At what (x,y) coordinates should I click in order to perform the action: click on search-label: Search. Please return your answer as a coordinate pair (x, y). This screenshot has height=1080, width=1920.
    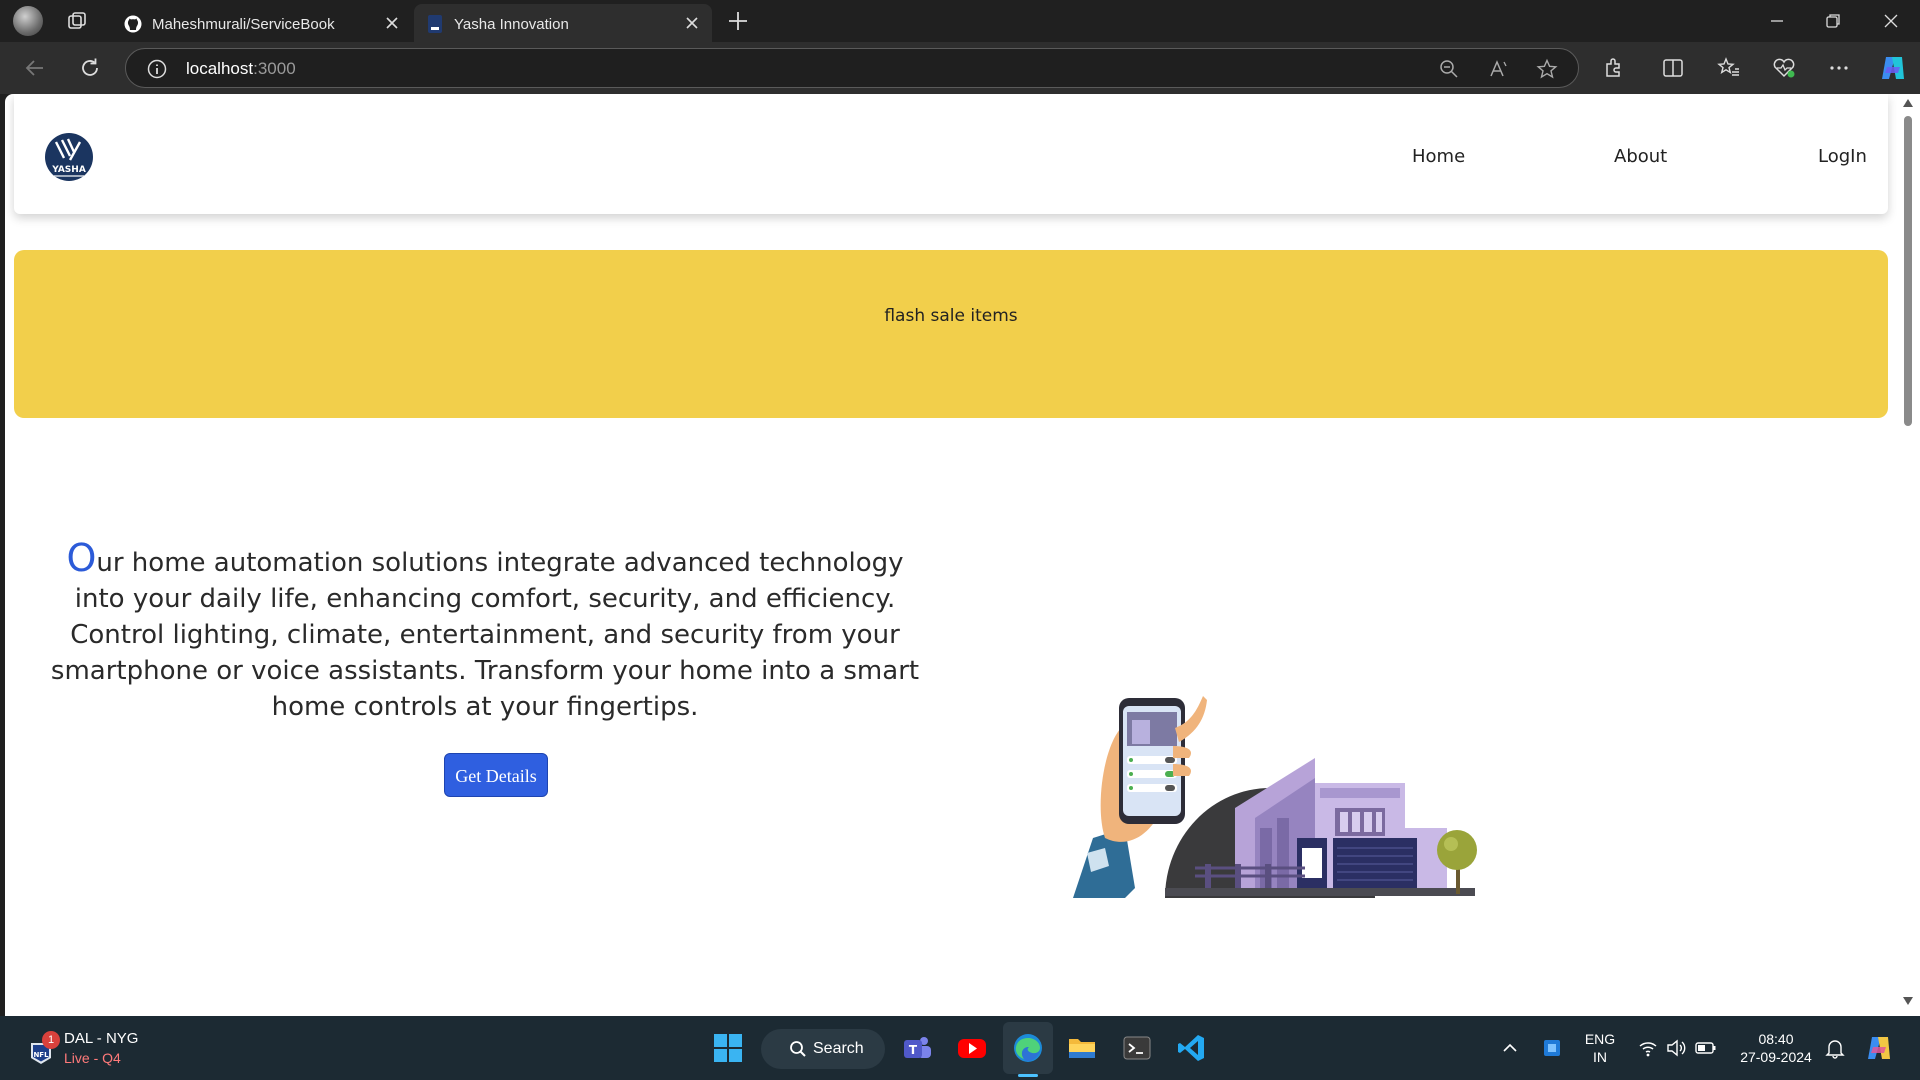
    Looking at the image, I should click on (838, 1048).